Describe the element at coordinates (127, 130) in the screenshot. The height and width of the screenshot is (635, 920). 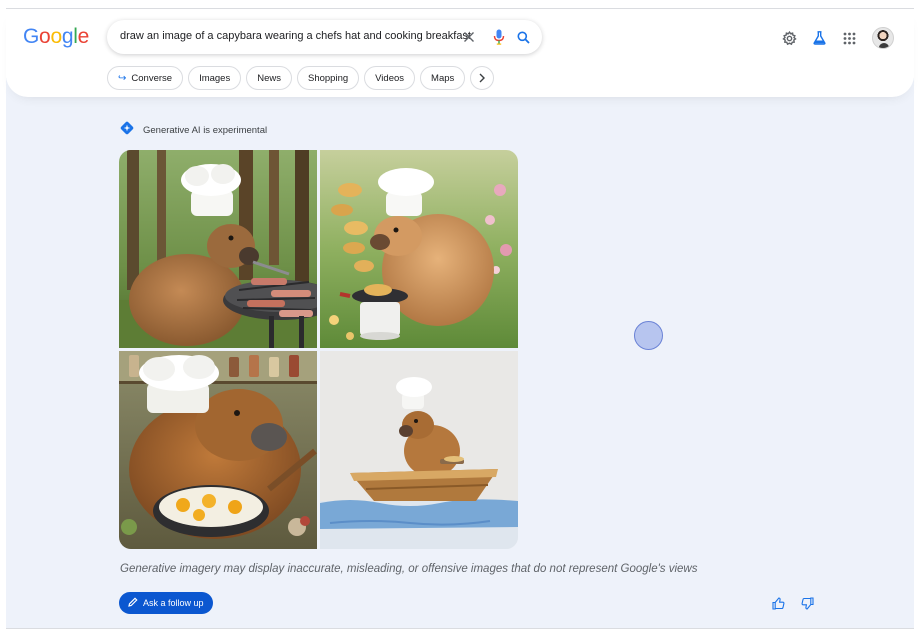
I see `sge-sparkle-icon` at that location.